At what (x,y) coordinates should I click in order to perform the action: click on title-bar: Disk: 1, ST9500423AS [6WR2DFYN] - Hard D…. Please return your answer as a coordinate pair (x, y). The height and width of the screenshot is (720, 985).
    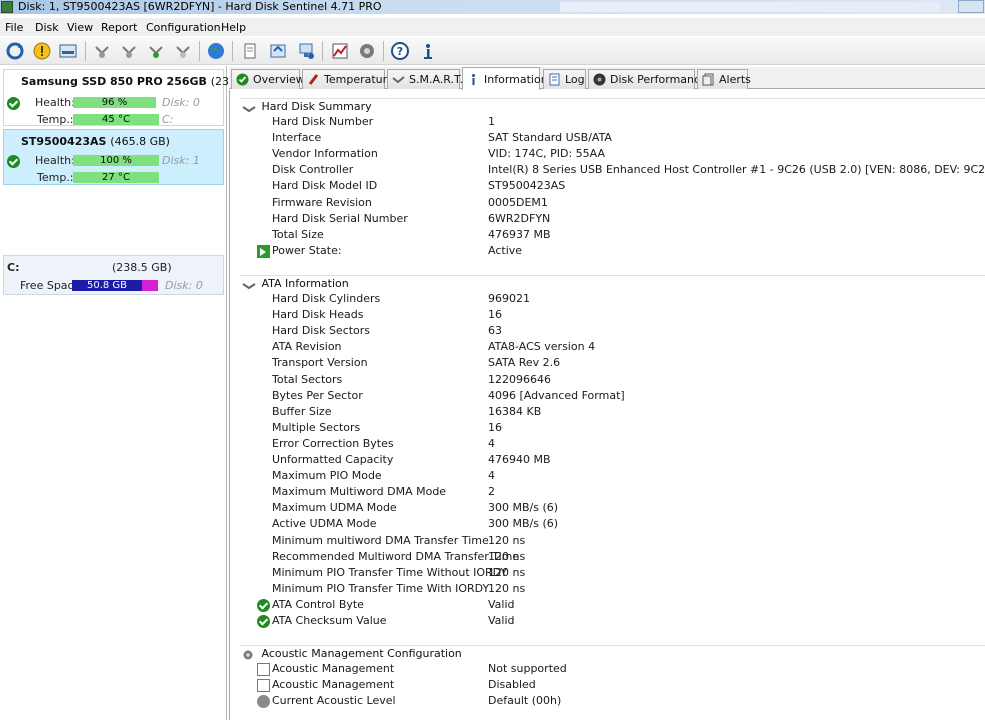
    Looking at the image, I should click on (492, 7).